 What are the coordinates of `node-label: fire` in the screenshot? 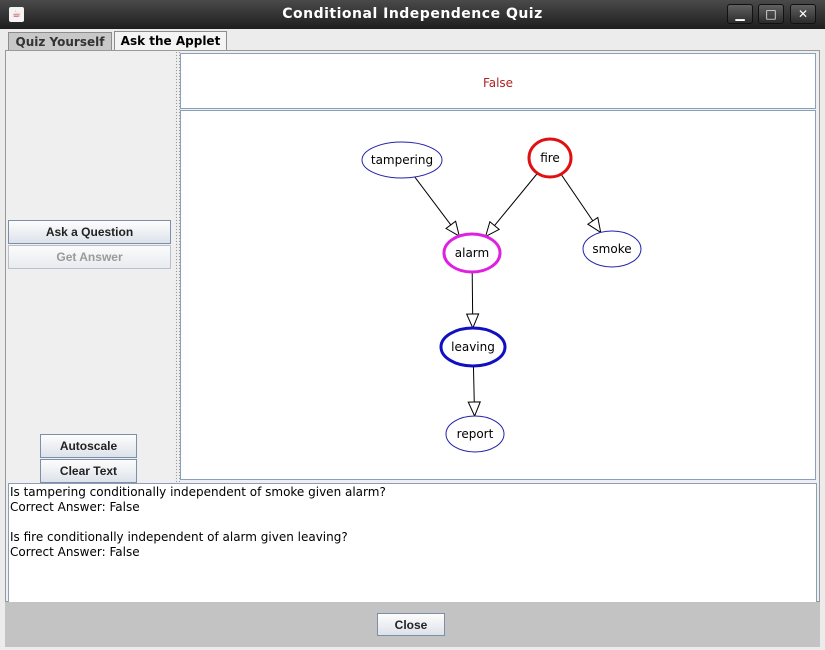 It's located at (550, 158).